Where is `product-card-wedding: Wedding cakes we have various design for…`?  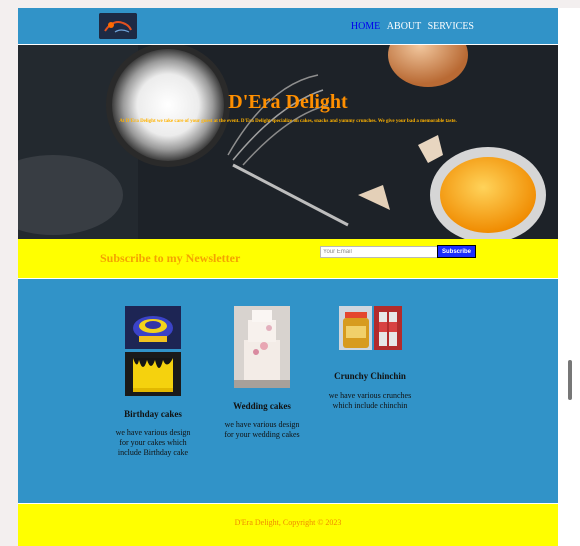 product-card-wedding: Wedding cakes we have various design for… is located at coordinates (262, 420).